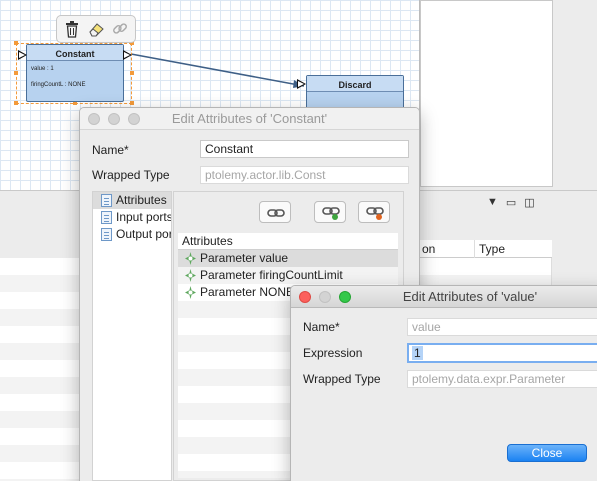 The image size is (597, 481). I want to click on column-header: on, so click(446, 249).